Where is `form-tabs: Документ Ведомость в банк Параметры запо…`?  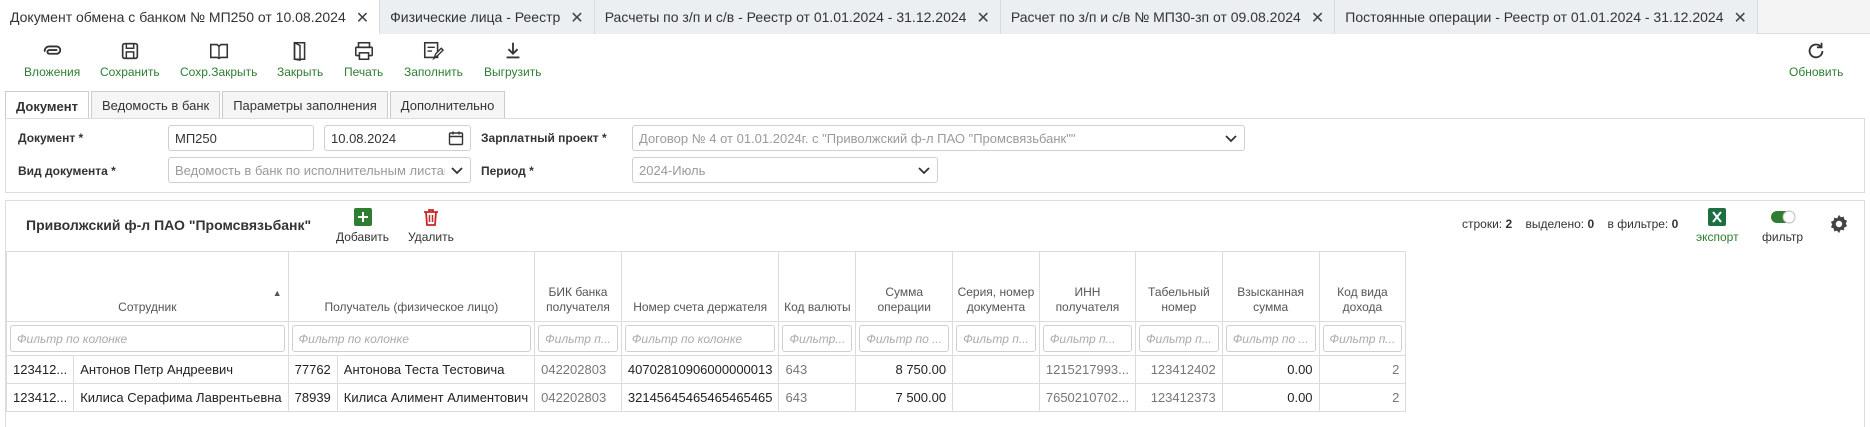
form-tabs: Документ Ведомость в банк Параметры запо… is located at coordinates (256, 105).